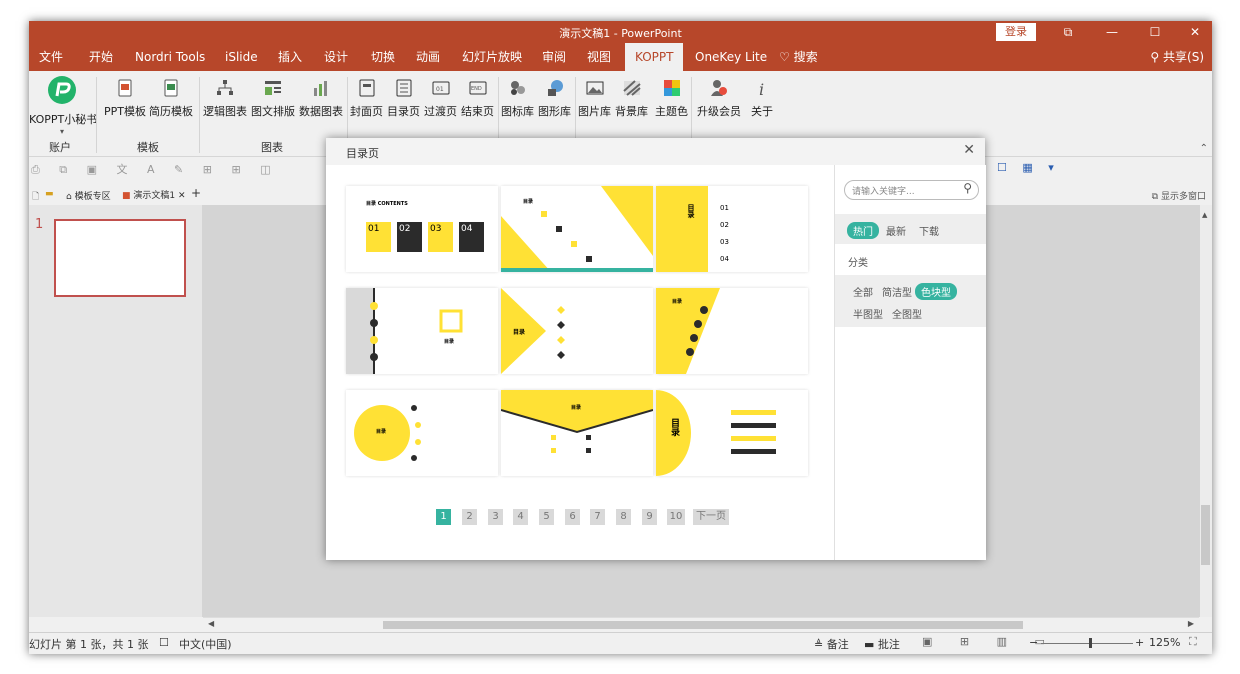  What do you see at coordinates (492, 57) in the screenshot?
I see `tab-slideshow: 幻灯片放映` at bounding box center [492, 57].